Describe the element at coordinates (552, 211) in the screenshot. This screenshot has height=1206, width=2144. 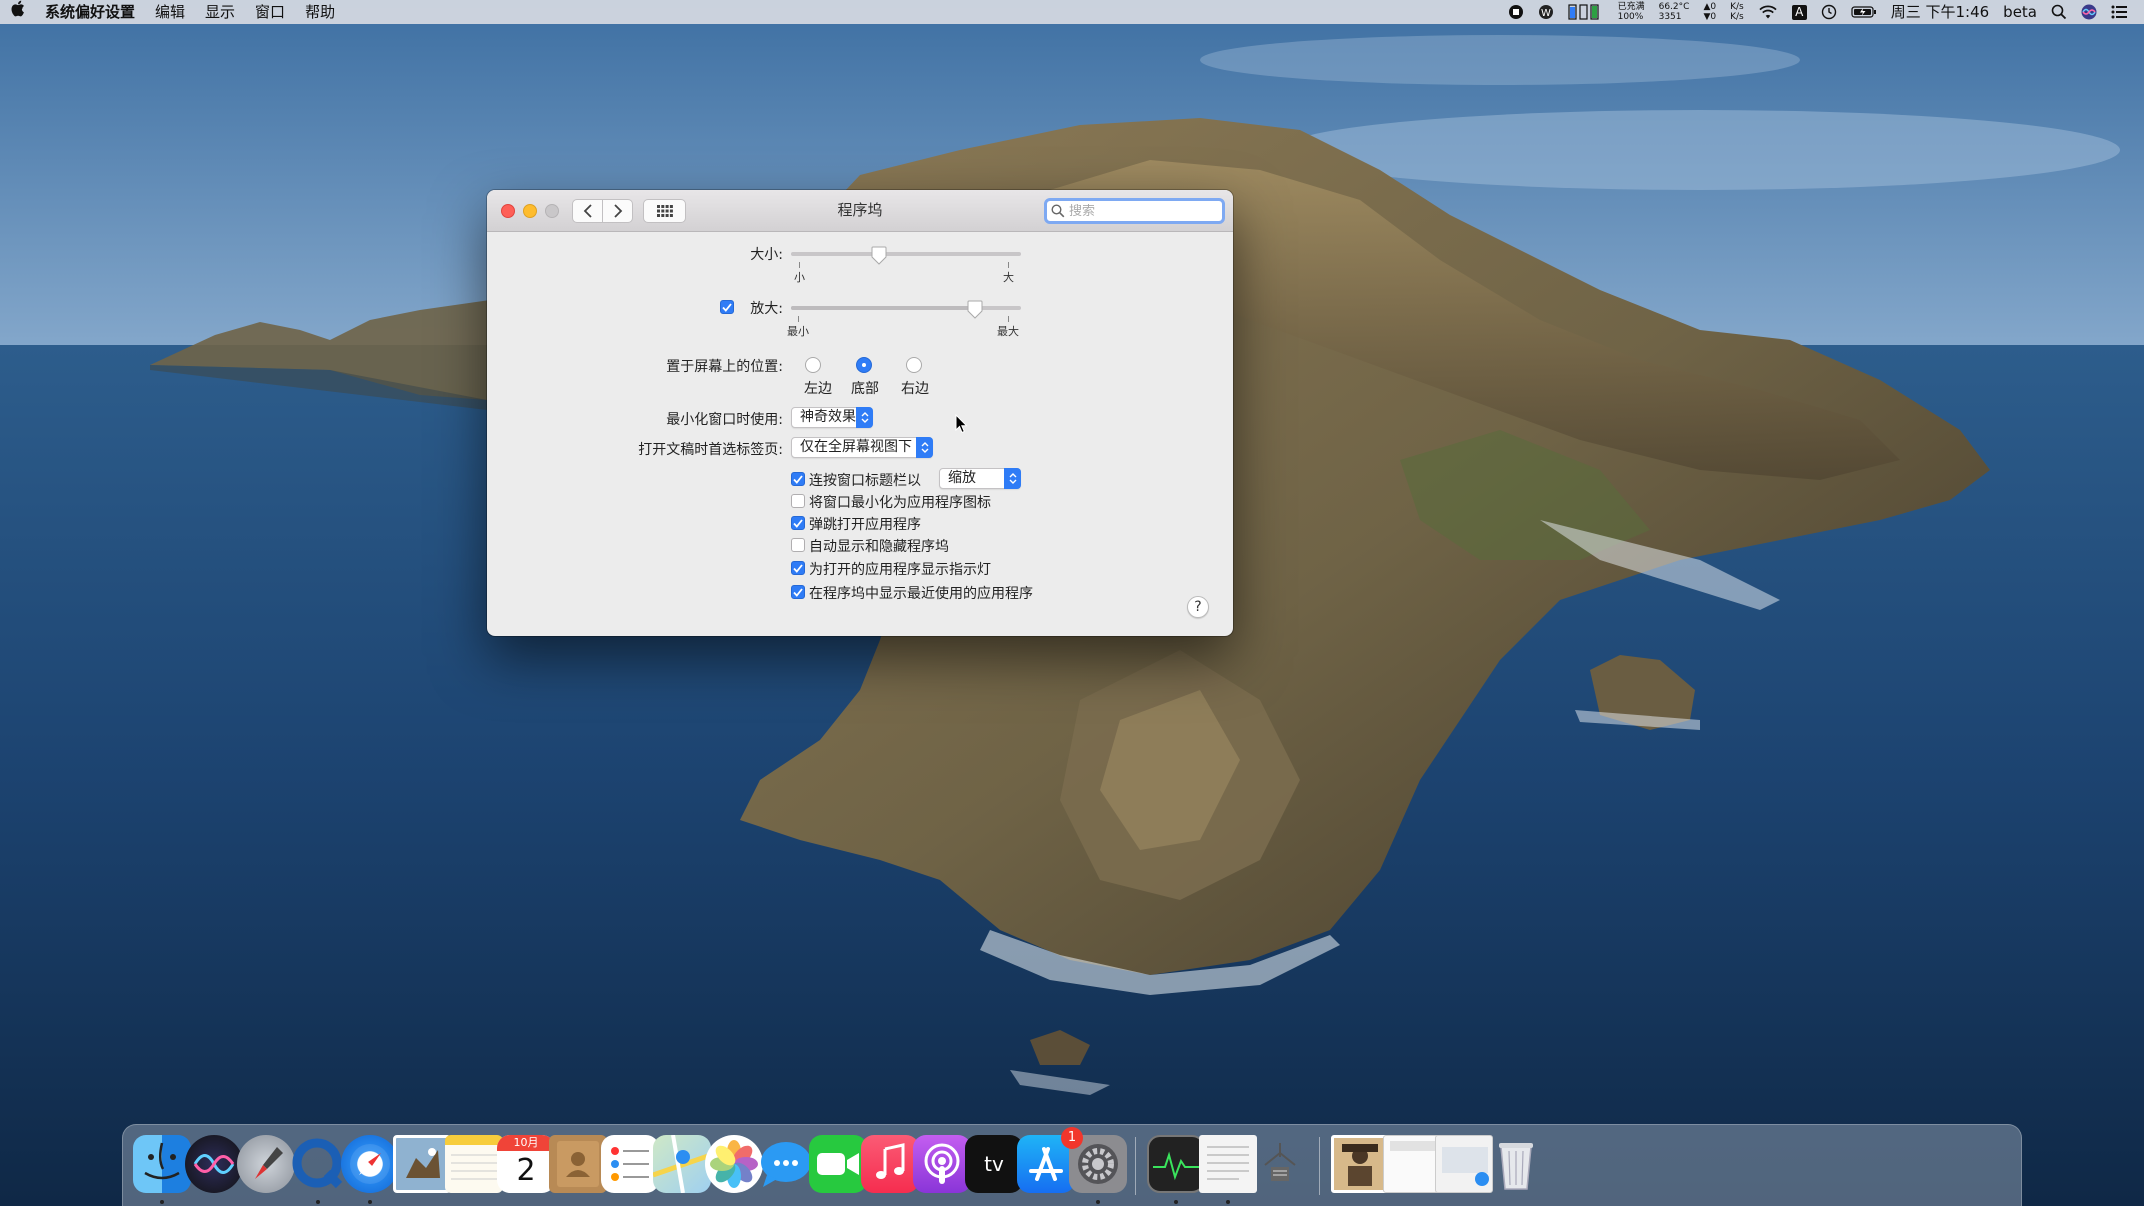
I see `zoom-button` at that location.